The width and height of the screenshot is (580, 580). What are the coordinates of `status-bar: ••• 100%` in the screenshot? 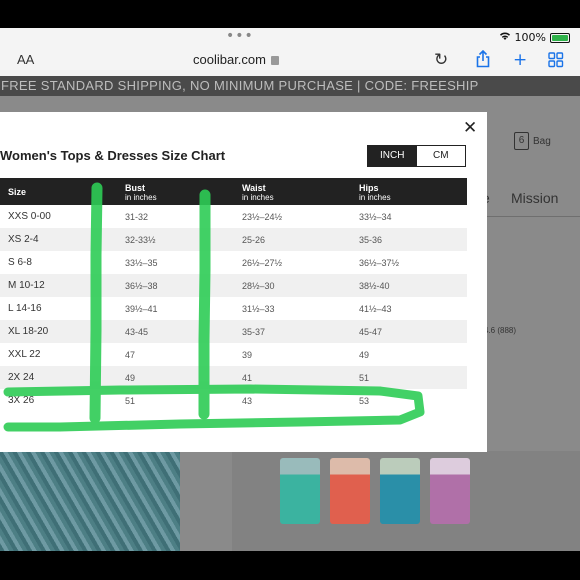 It's located at (290, 37).